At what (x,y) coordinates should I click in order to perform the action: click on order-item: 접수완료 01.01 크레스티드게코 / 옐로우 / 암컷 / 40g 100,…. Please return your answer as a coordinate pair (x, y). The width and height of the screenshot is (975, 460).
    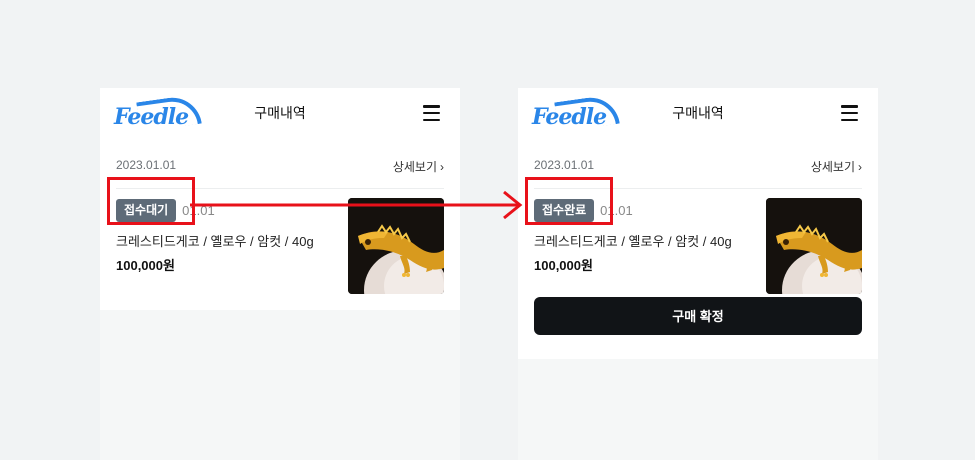
    Looking at the image, I should click on (698, 241).